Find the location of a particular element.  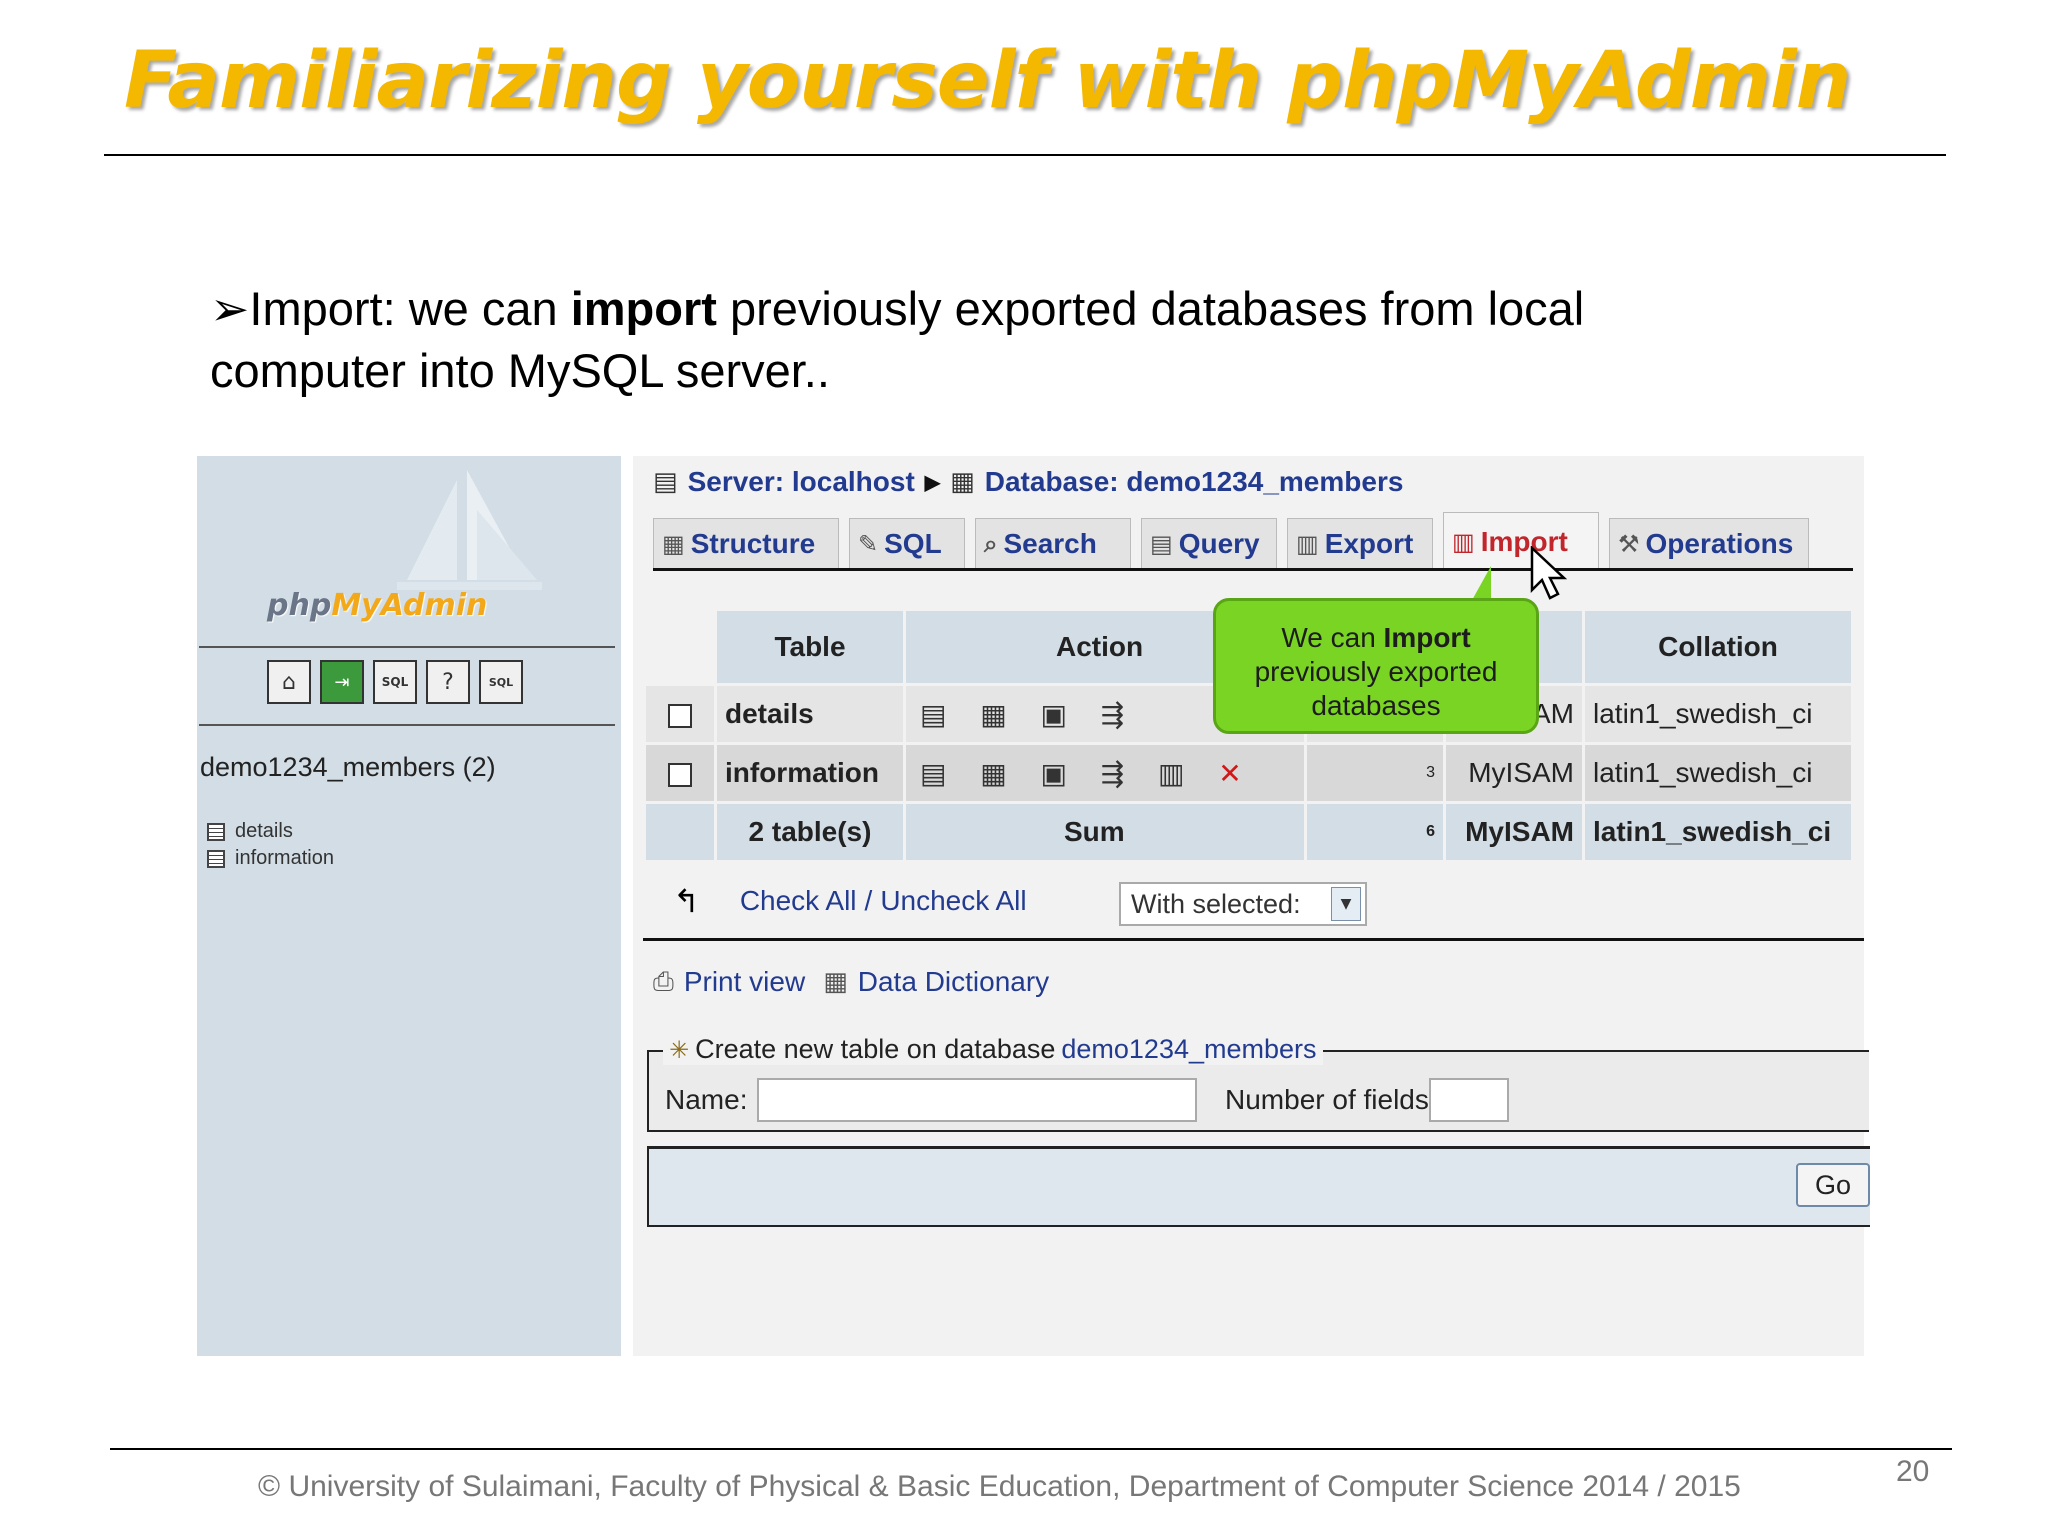

callout-tail is located at coordinates (1481, 584).